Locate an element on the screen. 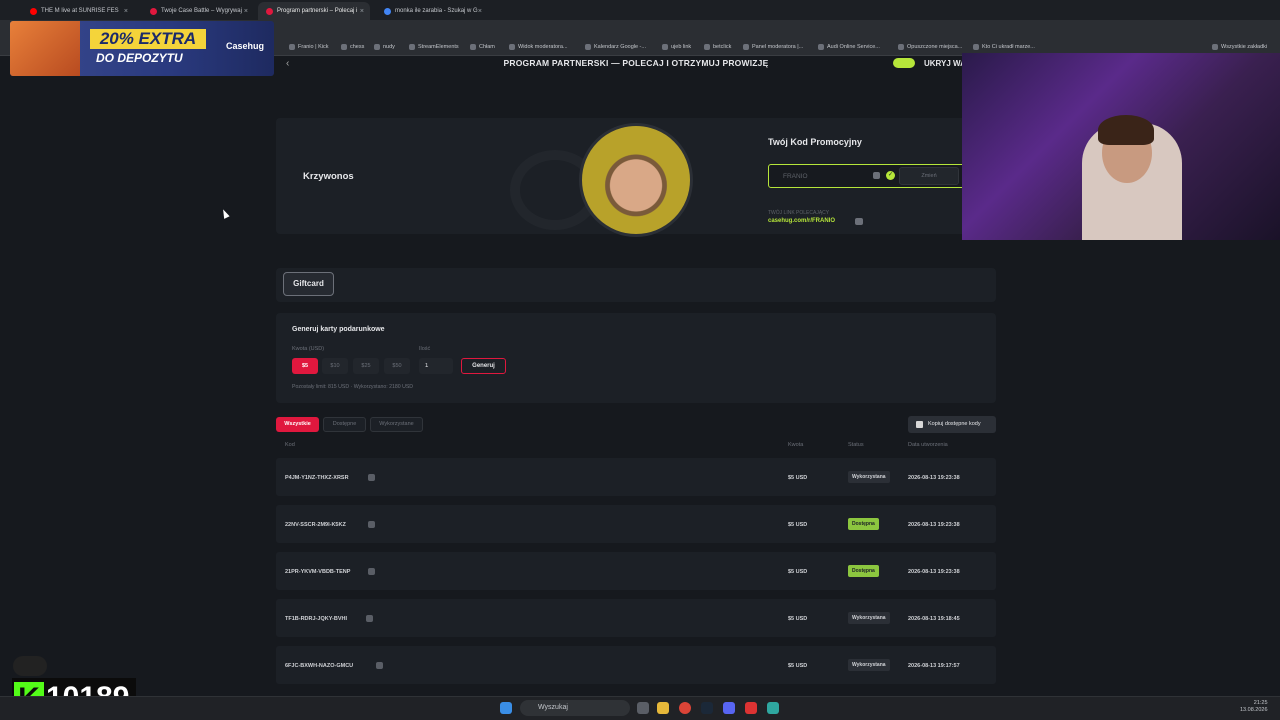 This screenshot has height=720, width=1280. profile-name: Krzywonos is located at coordinates (328, 176).